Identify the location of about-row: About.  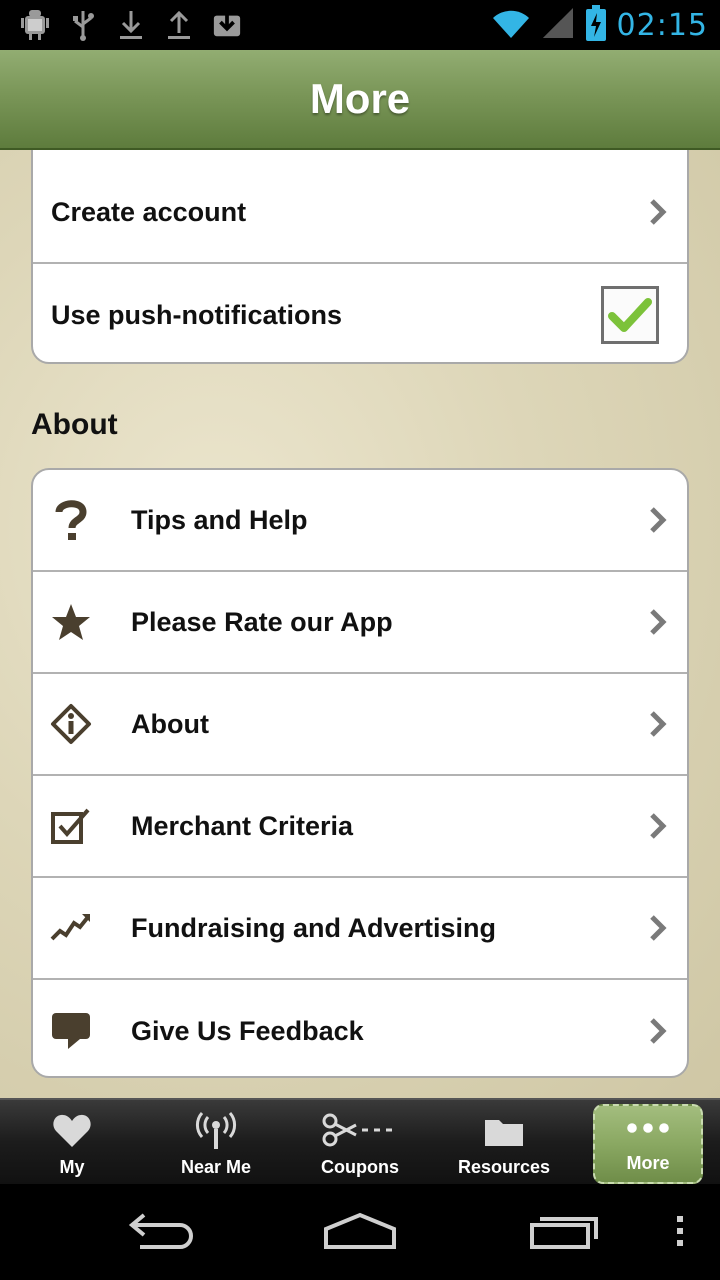
(360, 725).